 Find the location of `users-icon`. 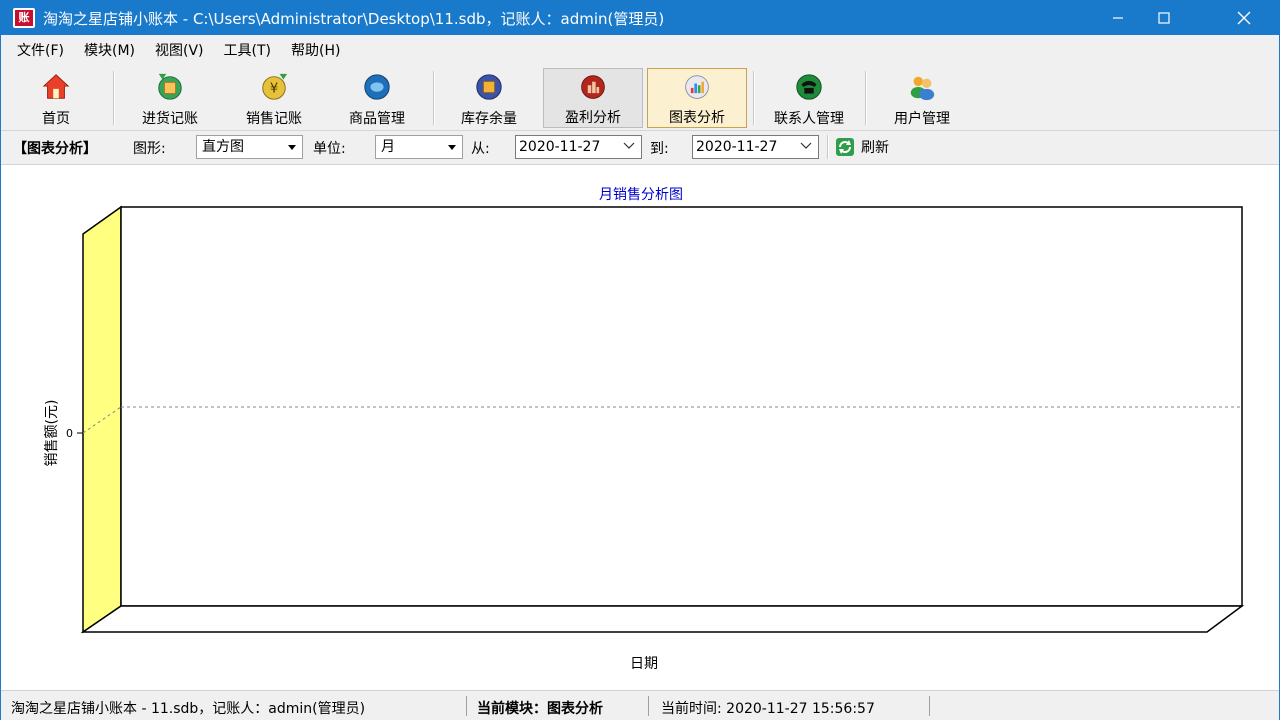

users-icon is located at coordinates (922, 88).